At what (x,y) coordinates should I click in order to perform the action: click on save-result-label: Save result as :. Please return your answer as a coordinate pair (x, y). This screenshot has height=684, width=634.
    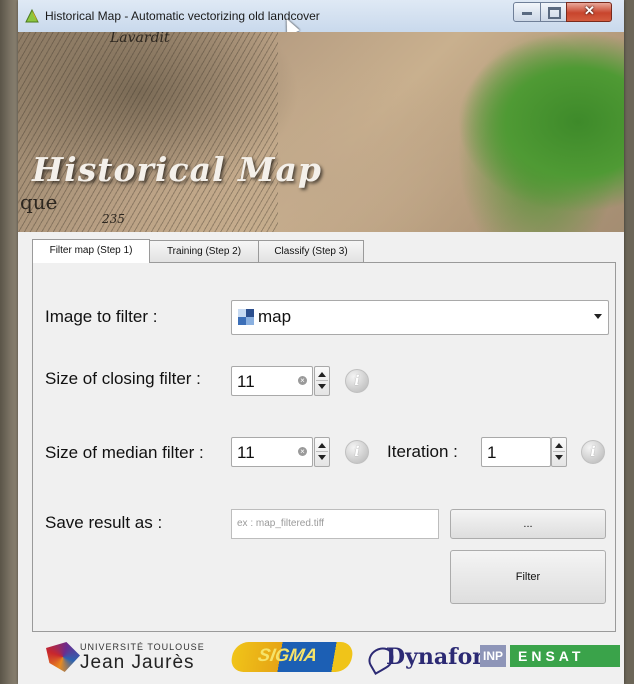
    Looking at the image, I should click on (104, 522).